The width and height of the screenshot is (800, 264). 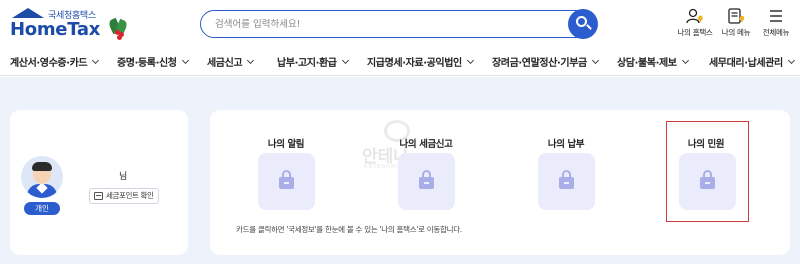 I want to click on tax-point-button: 세금포인트 확인, so click(x=124, y=196).